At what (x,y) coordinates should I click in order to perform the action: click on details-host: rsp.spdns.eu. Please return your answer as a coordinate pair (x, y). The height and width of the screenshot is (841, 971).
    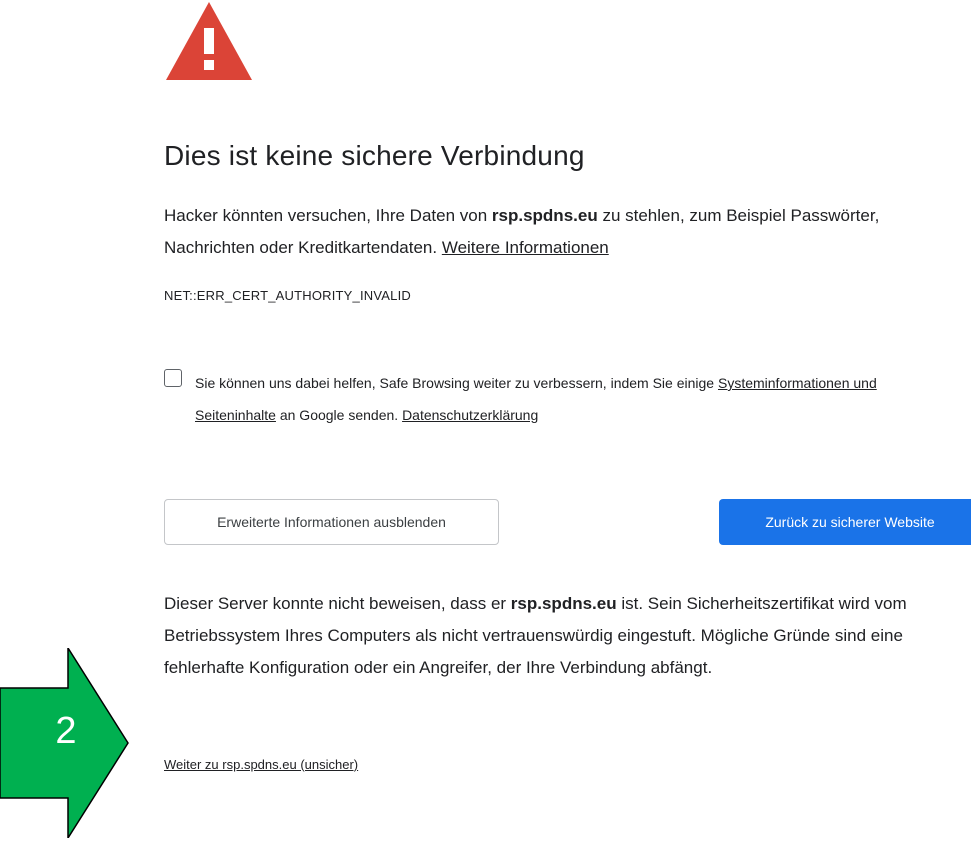
    Looking at the image, I should click on (563, 603).